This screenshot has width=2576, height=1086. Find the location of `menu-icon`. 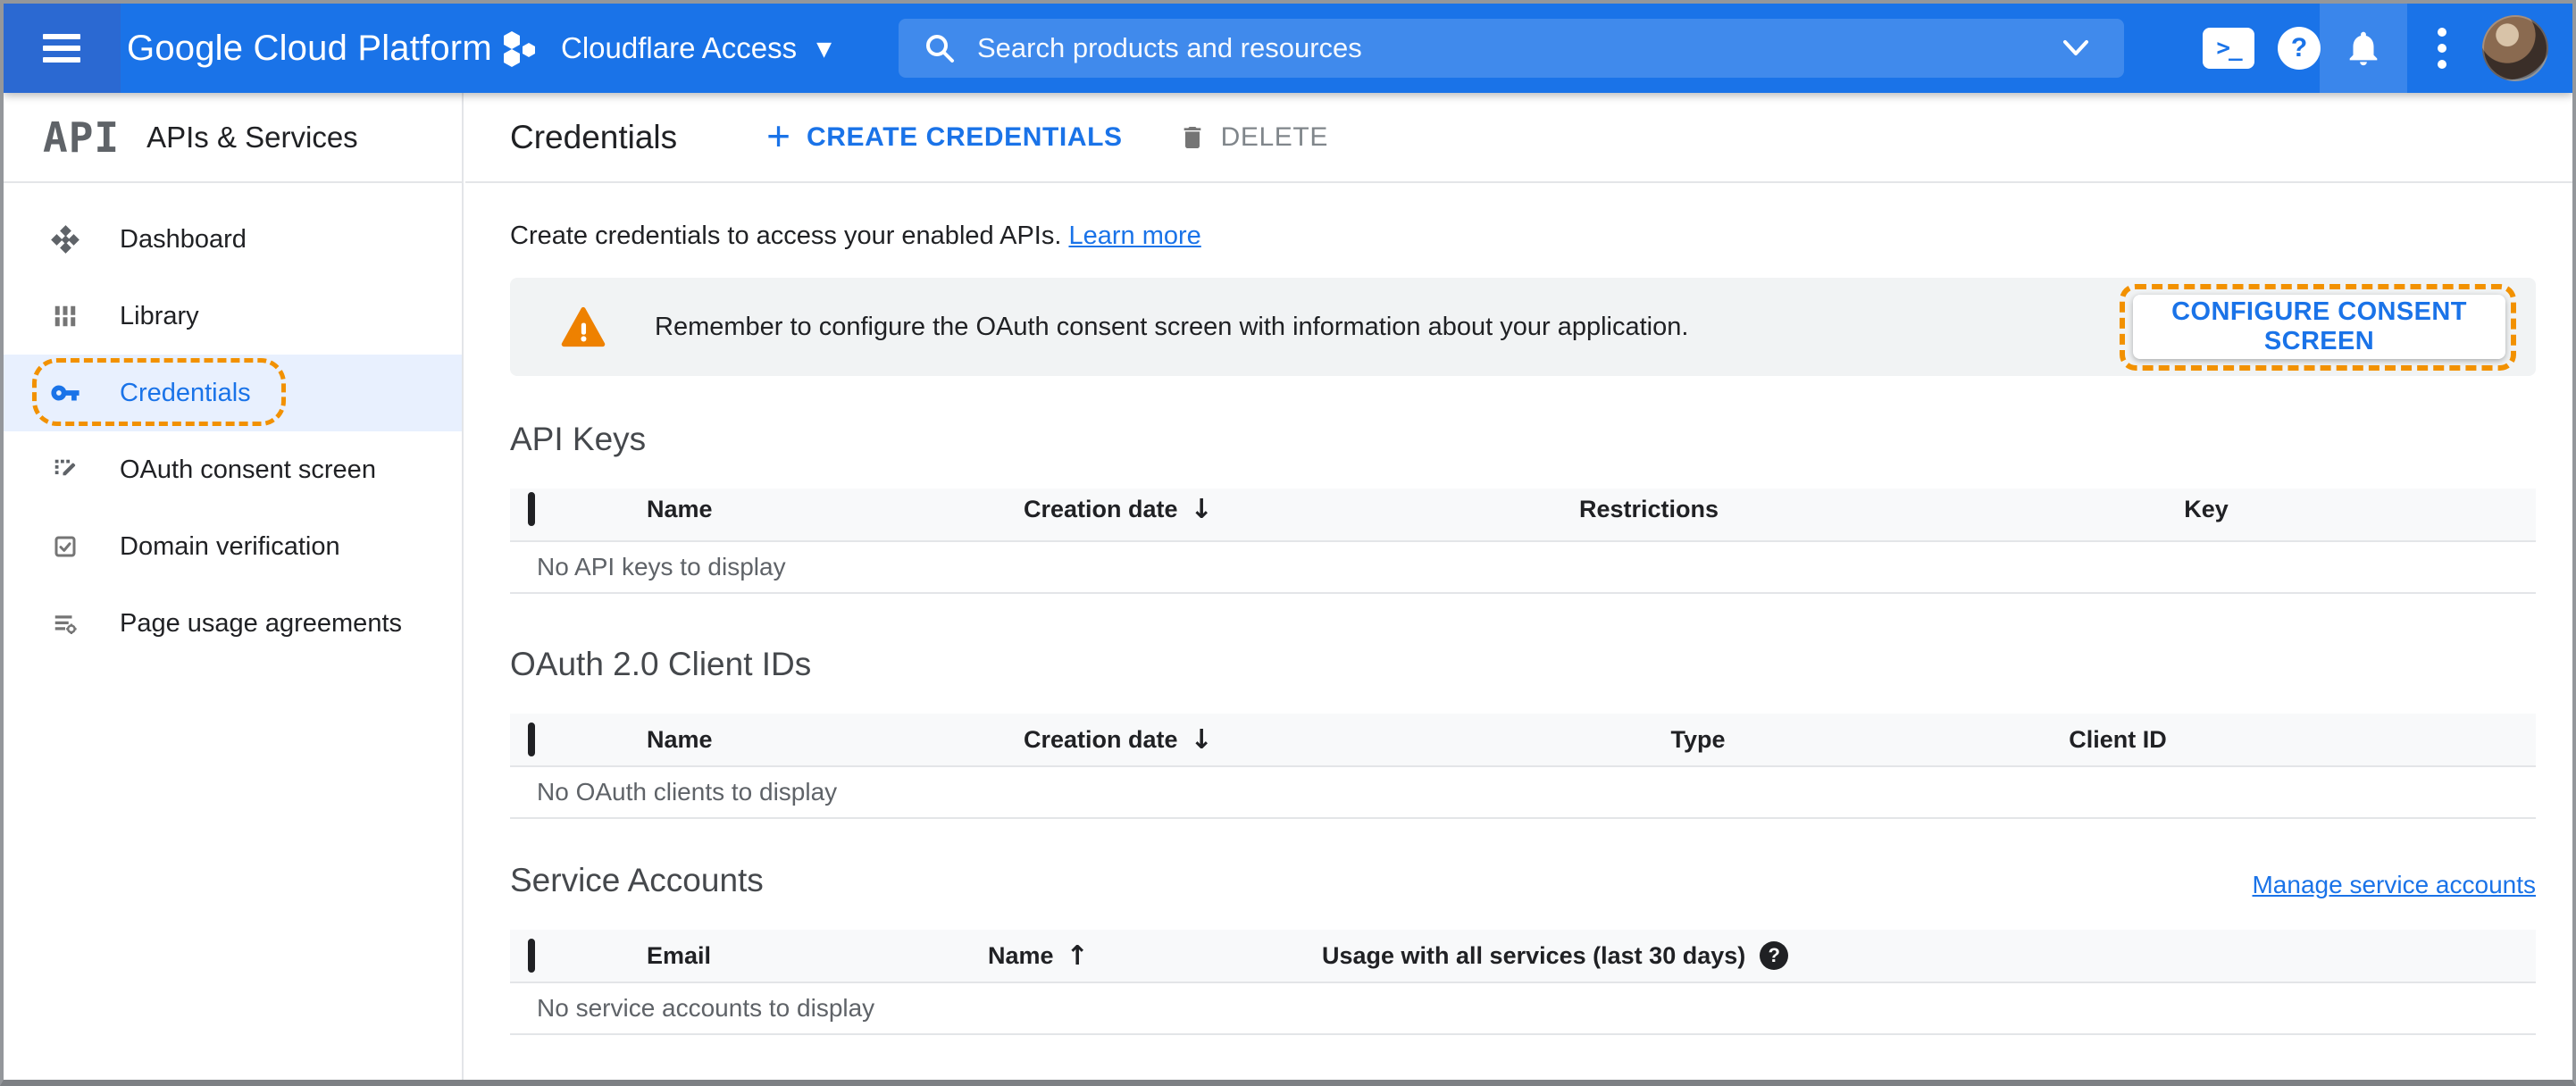

menu-icon is located at coordinates (62, 48).